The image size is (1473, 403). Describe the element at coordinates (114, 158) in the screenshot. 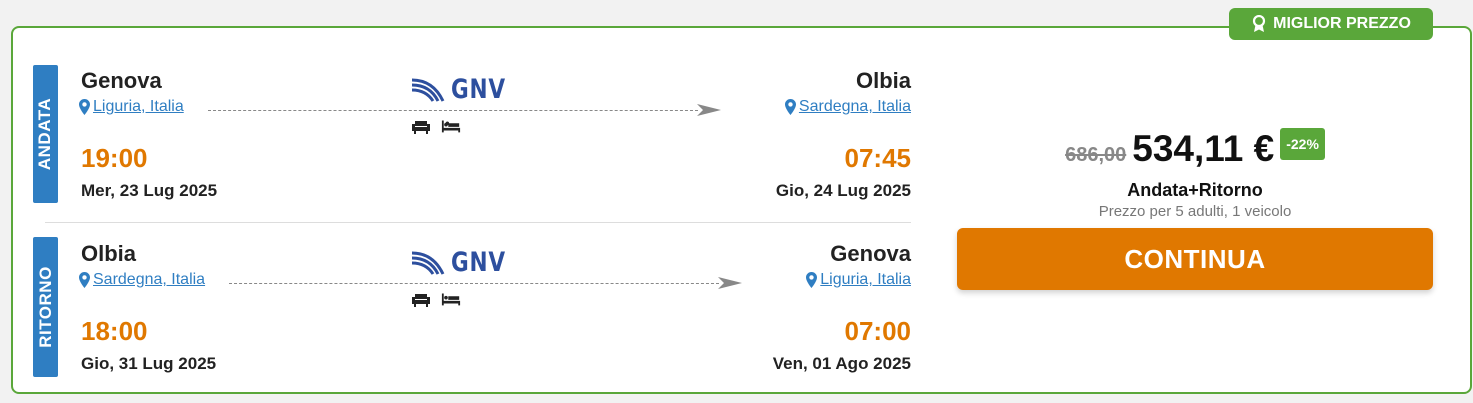

I see `departure-time: 19:00` at that location.